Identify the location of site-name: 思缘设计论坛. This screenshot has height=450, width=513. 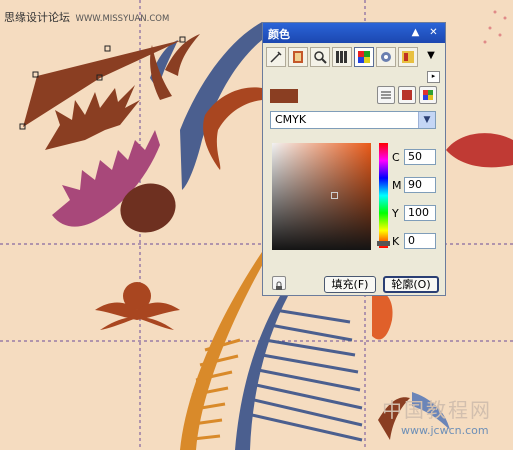
(37, 17).